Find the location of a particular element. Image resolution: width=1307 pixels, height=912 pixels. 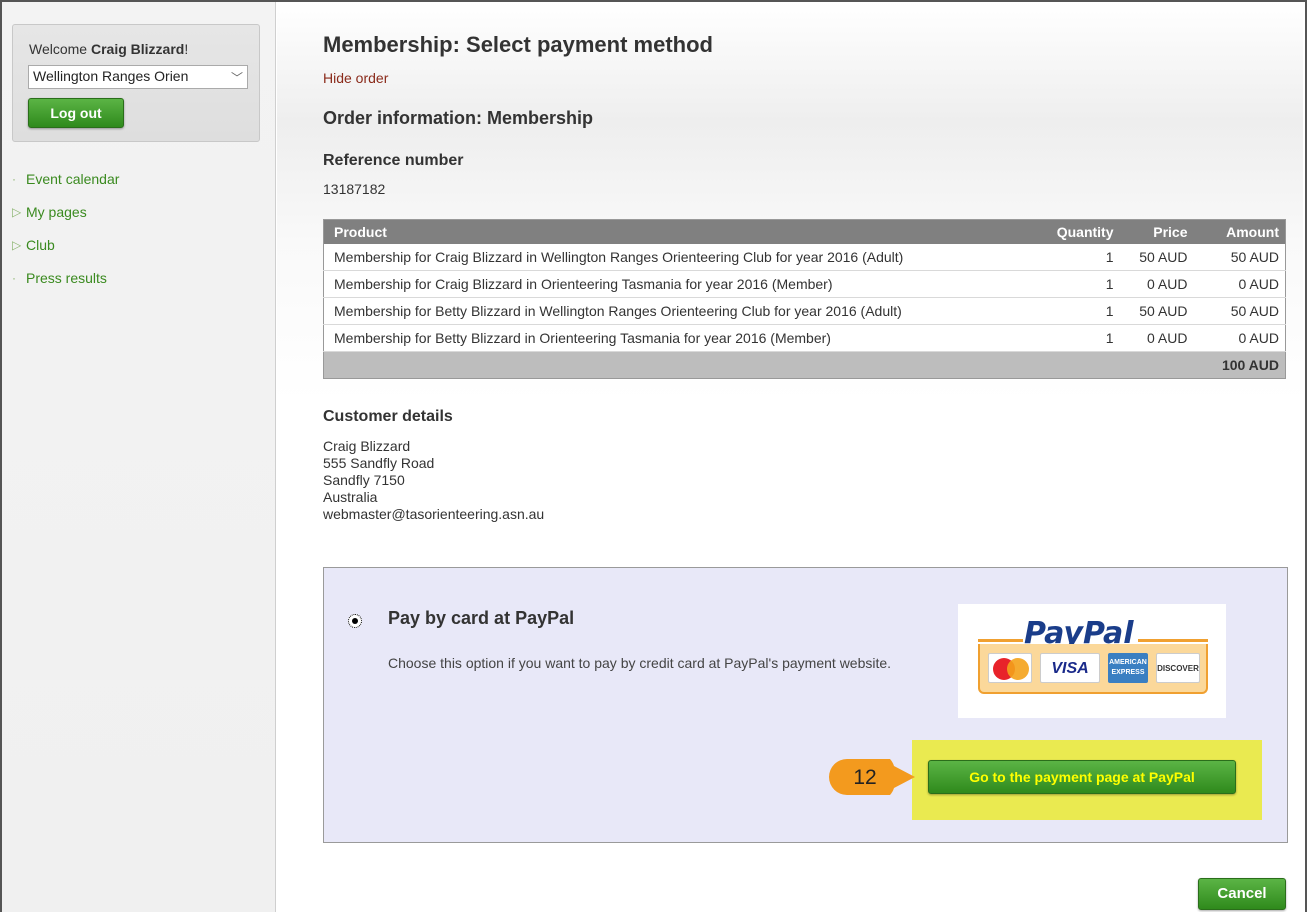

welcome-text: Welcome Craig Blizzard! is located at coordinates (108, 49).